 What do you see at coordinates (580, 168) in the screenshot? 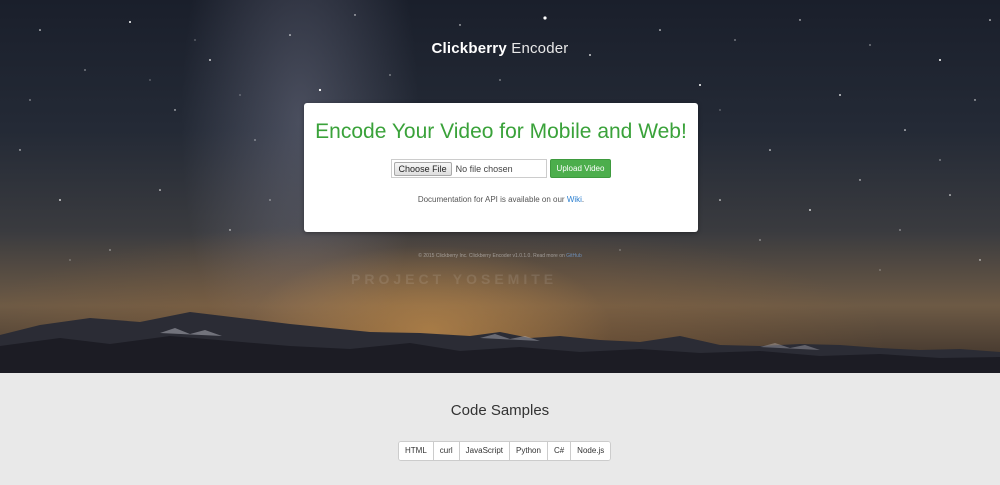
I see `upload-video-button: Upload Video` at bounding box center [580, 168].